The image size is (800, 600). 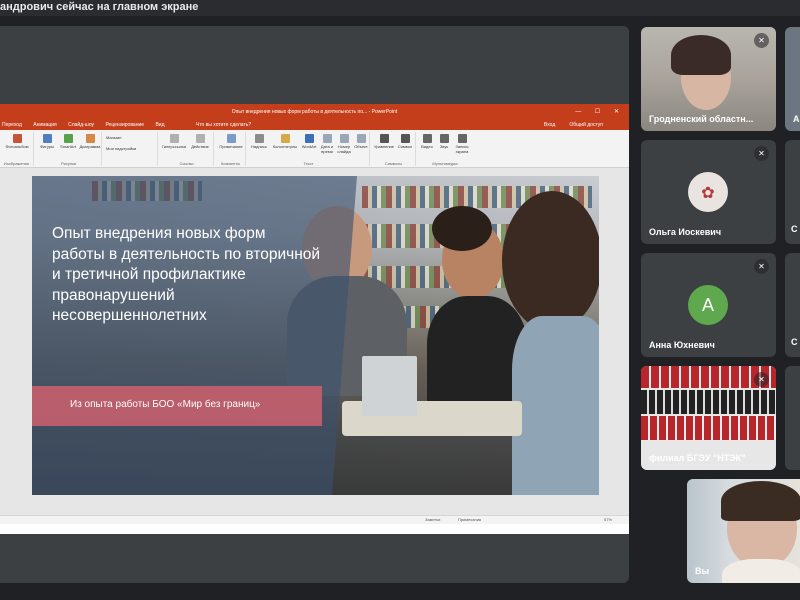 I want to click on ribbon-label: Магазин, so click(x=114, y=137).